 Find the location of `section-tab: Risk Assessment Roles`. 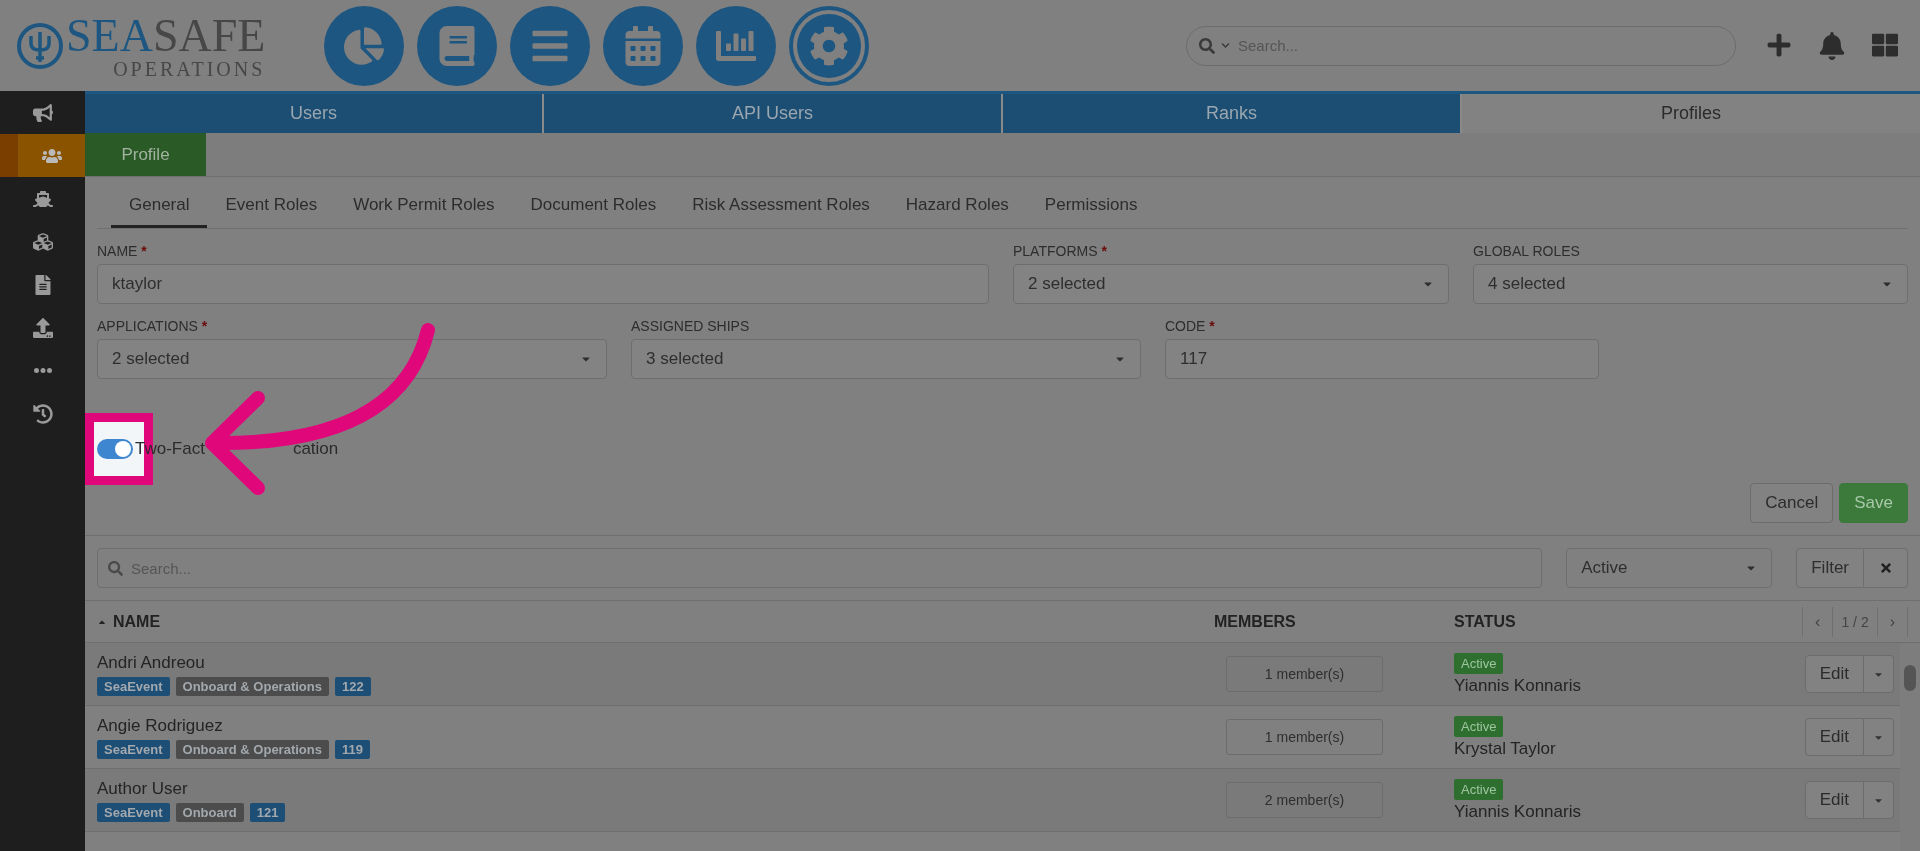

section-tab: Risk Assessment Roles is located at coordinates (781, 211).